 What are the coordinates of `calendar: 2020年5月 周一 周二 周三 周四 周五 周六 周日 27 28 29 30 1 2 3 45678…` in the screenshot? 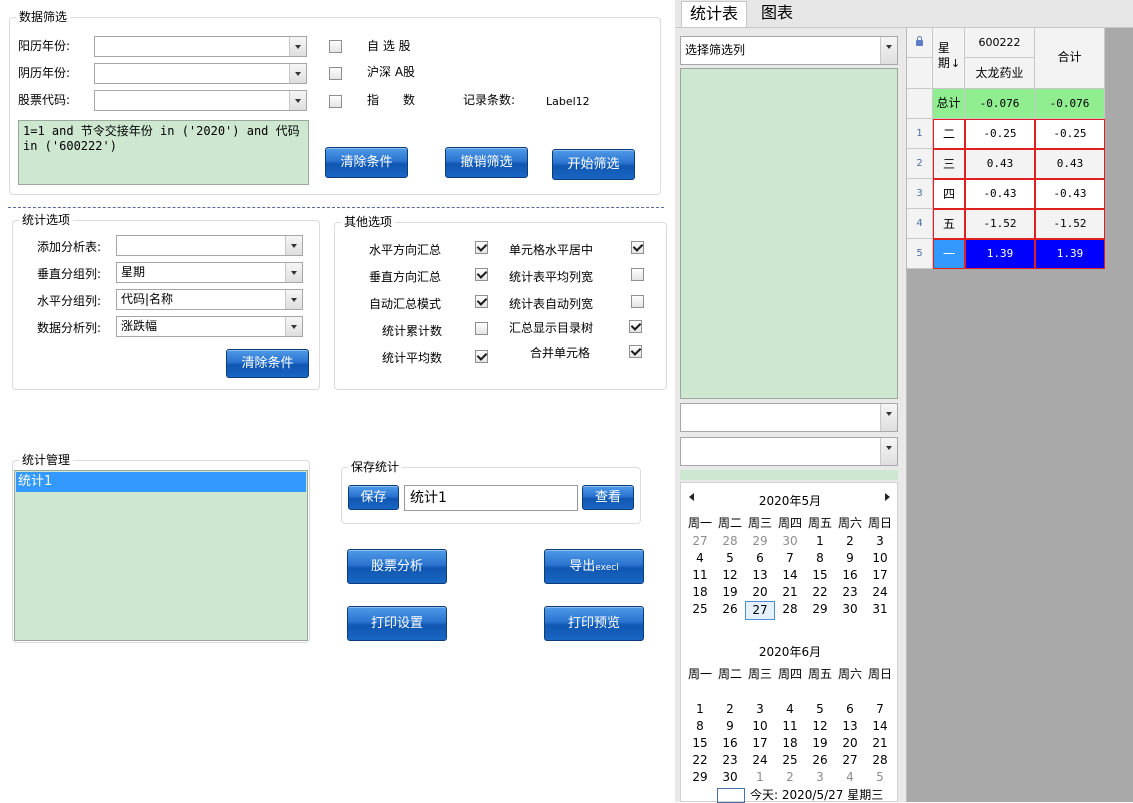 It's located at (789, 642).